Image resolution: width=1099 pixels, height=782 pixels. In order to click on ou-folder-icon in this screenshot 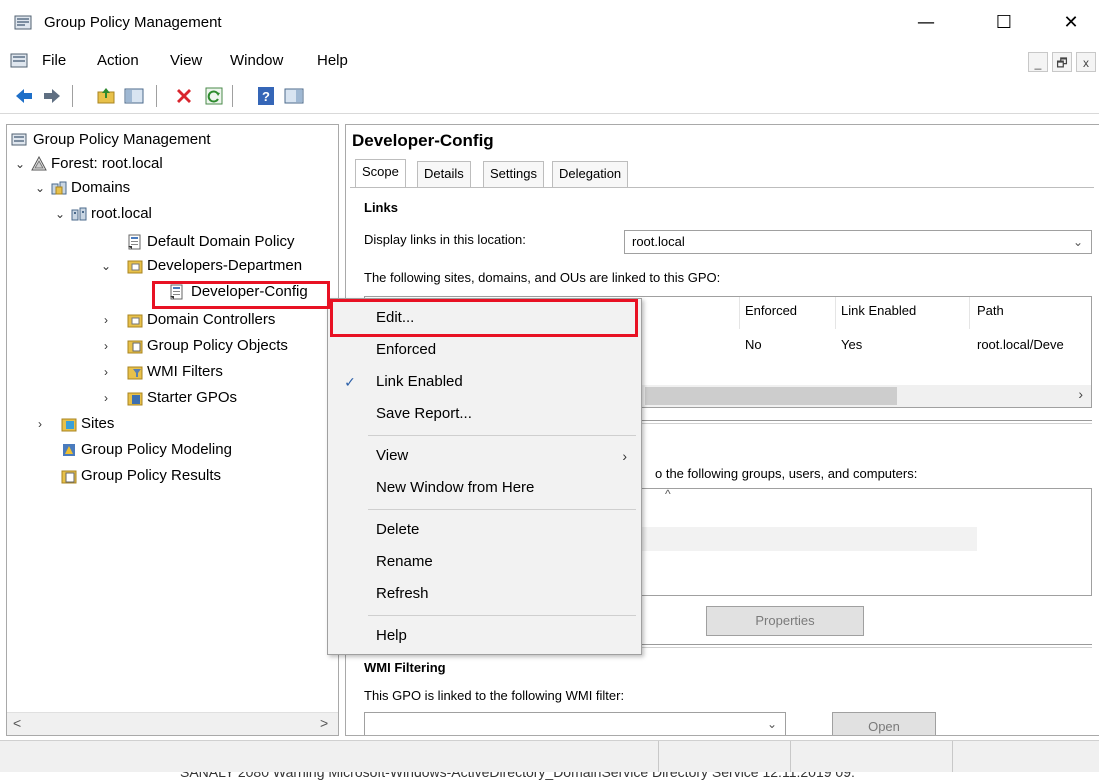, I will do `click(135, 321)`.